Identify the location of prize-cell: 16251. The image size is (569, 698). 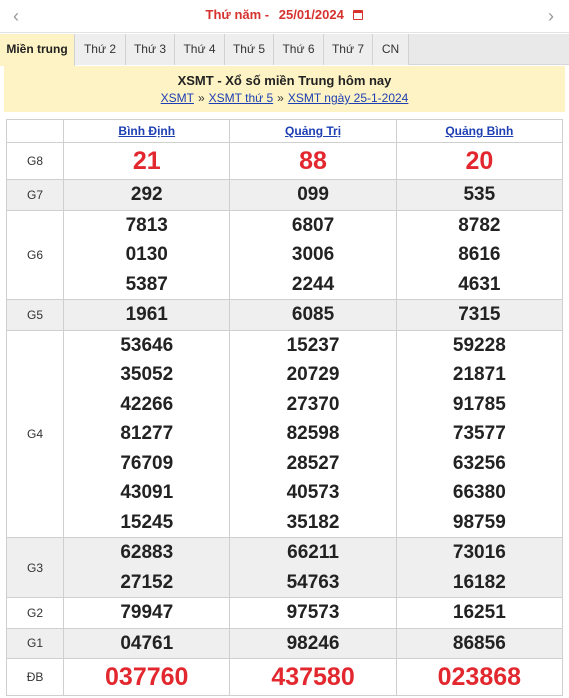
(479, 613).